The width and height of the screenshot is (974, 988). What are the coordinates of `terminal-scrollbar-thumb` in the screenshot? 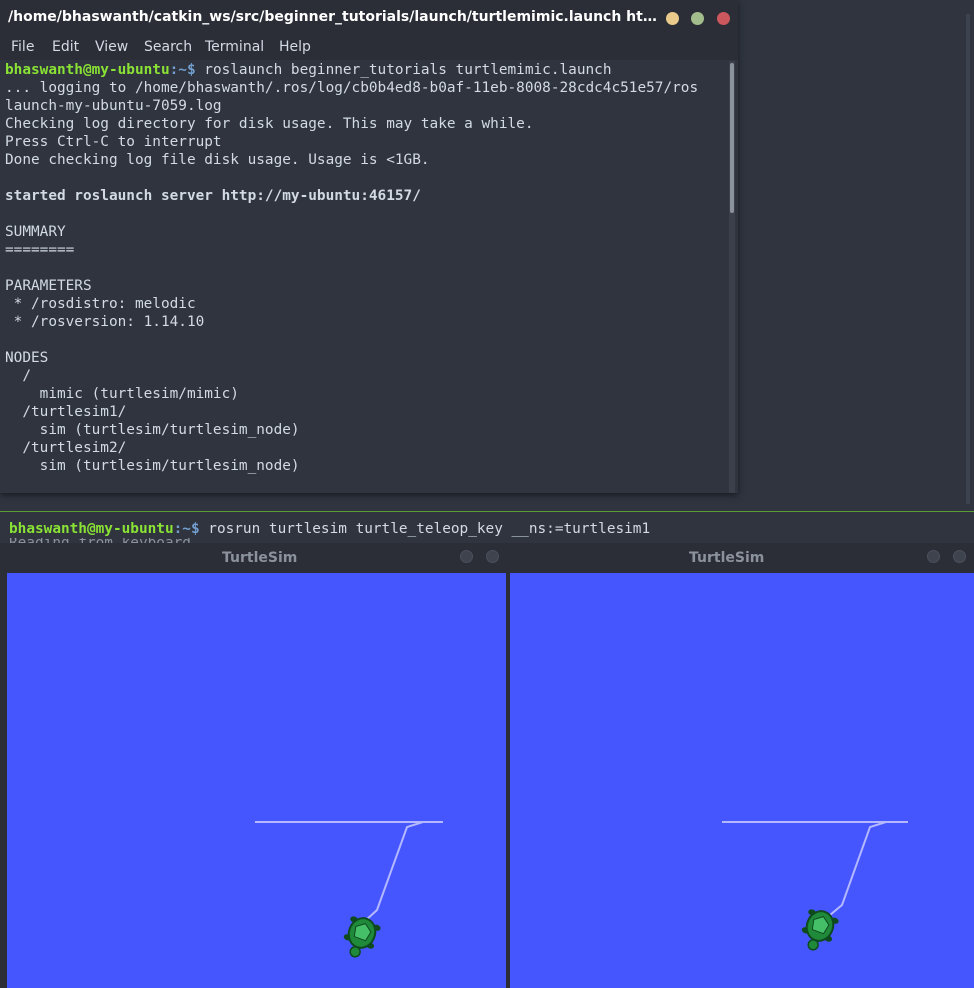 It's located at (732, 138).